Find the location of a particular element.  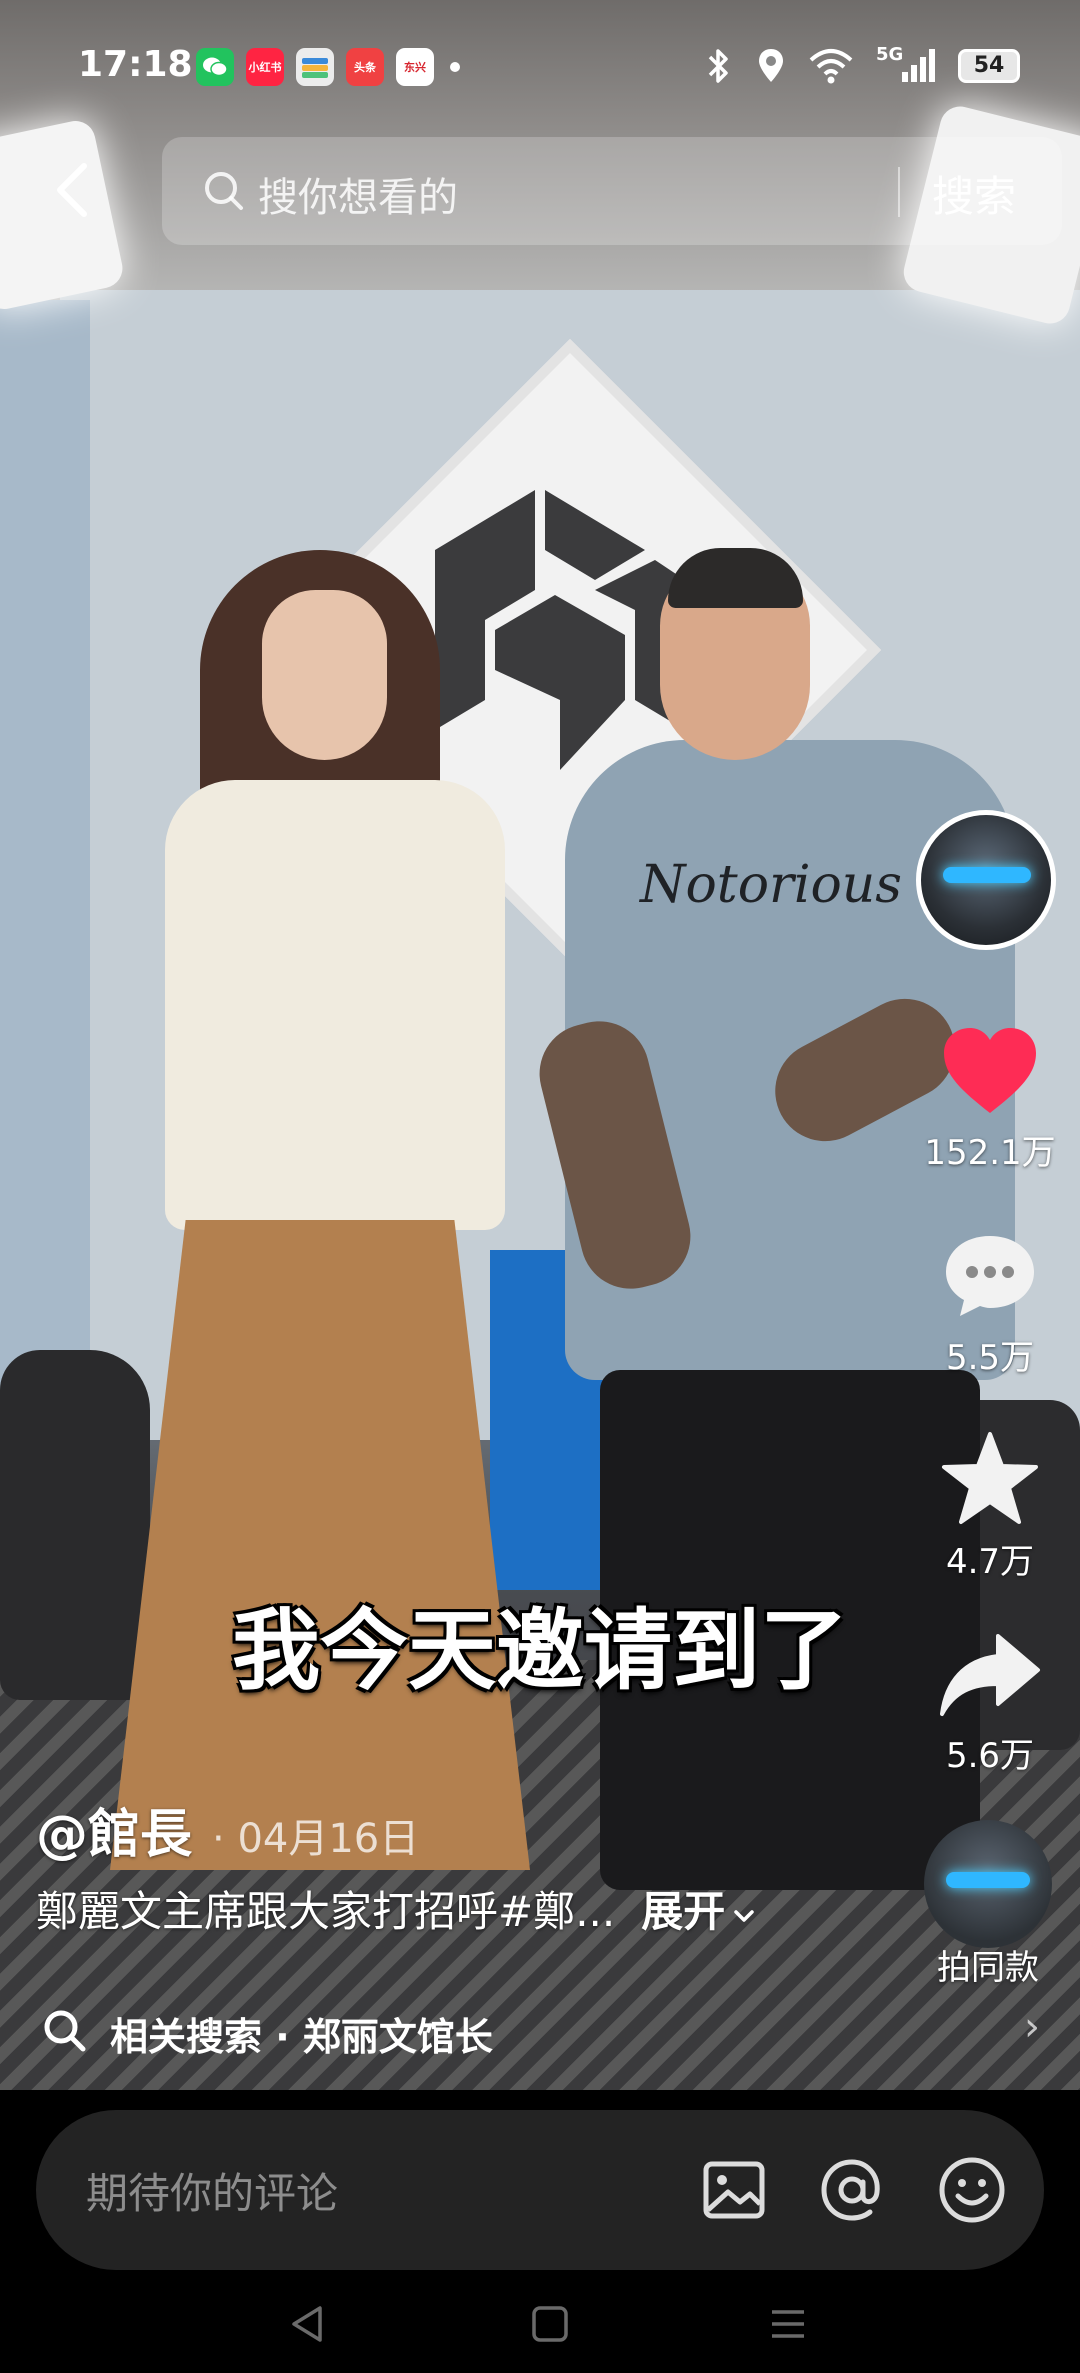

back-button is located at coordinates (73, 190).